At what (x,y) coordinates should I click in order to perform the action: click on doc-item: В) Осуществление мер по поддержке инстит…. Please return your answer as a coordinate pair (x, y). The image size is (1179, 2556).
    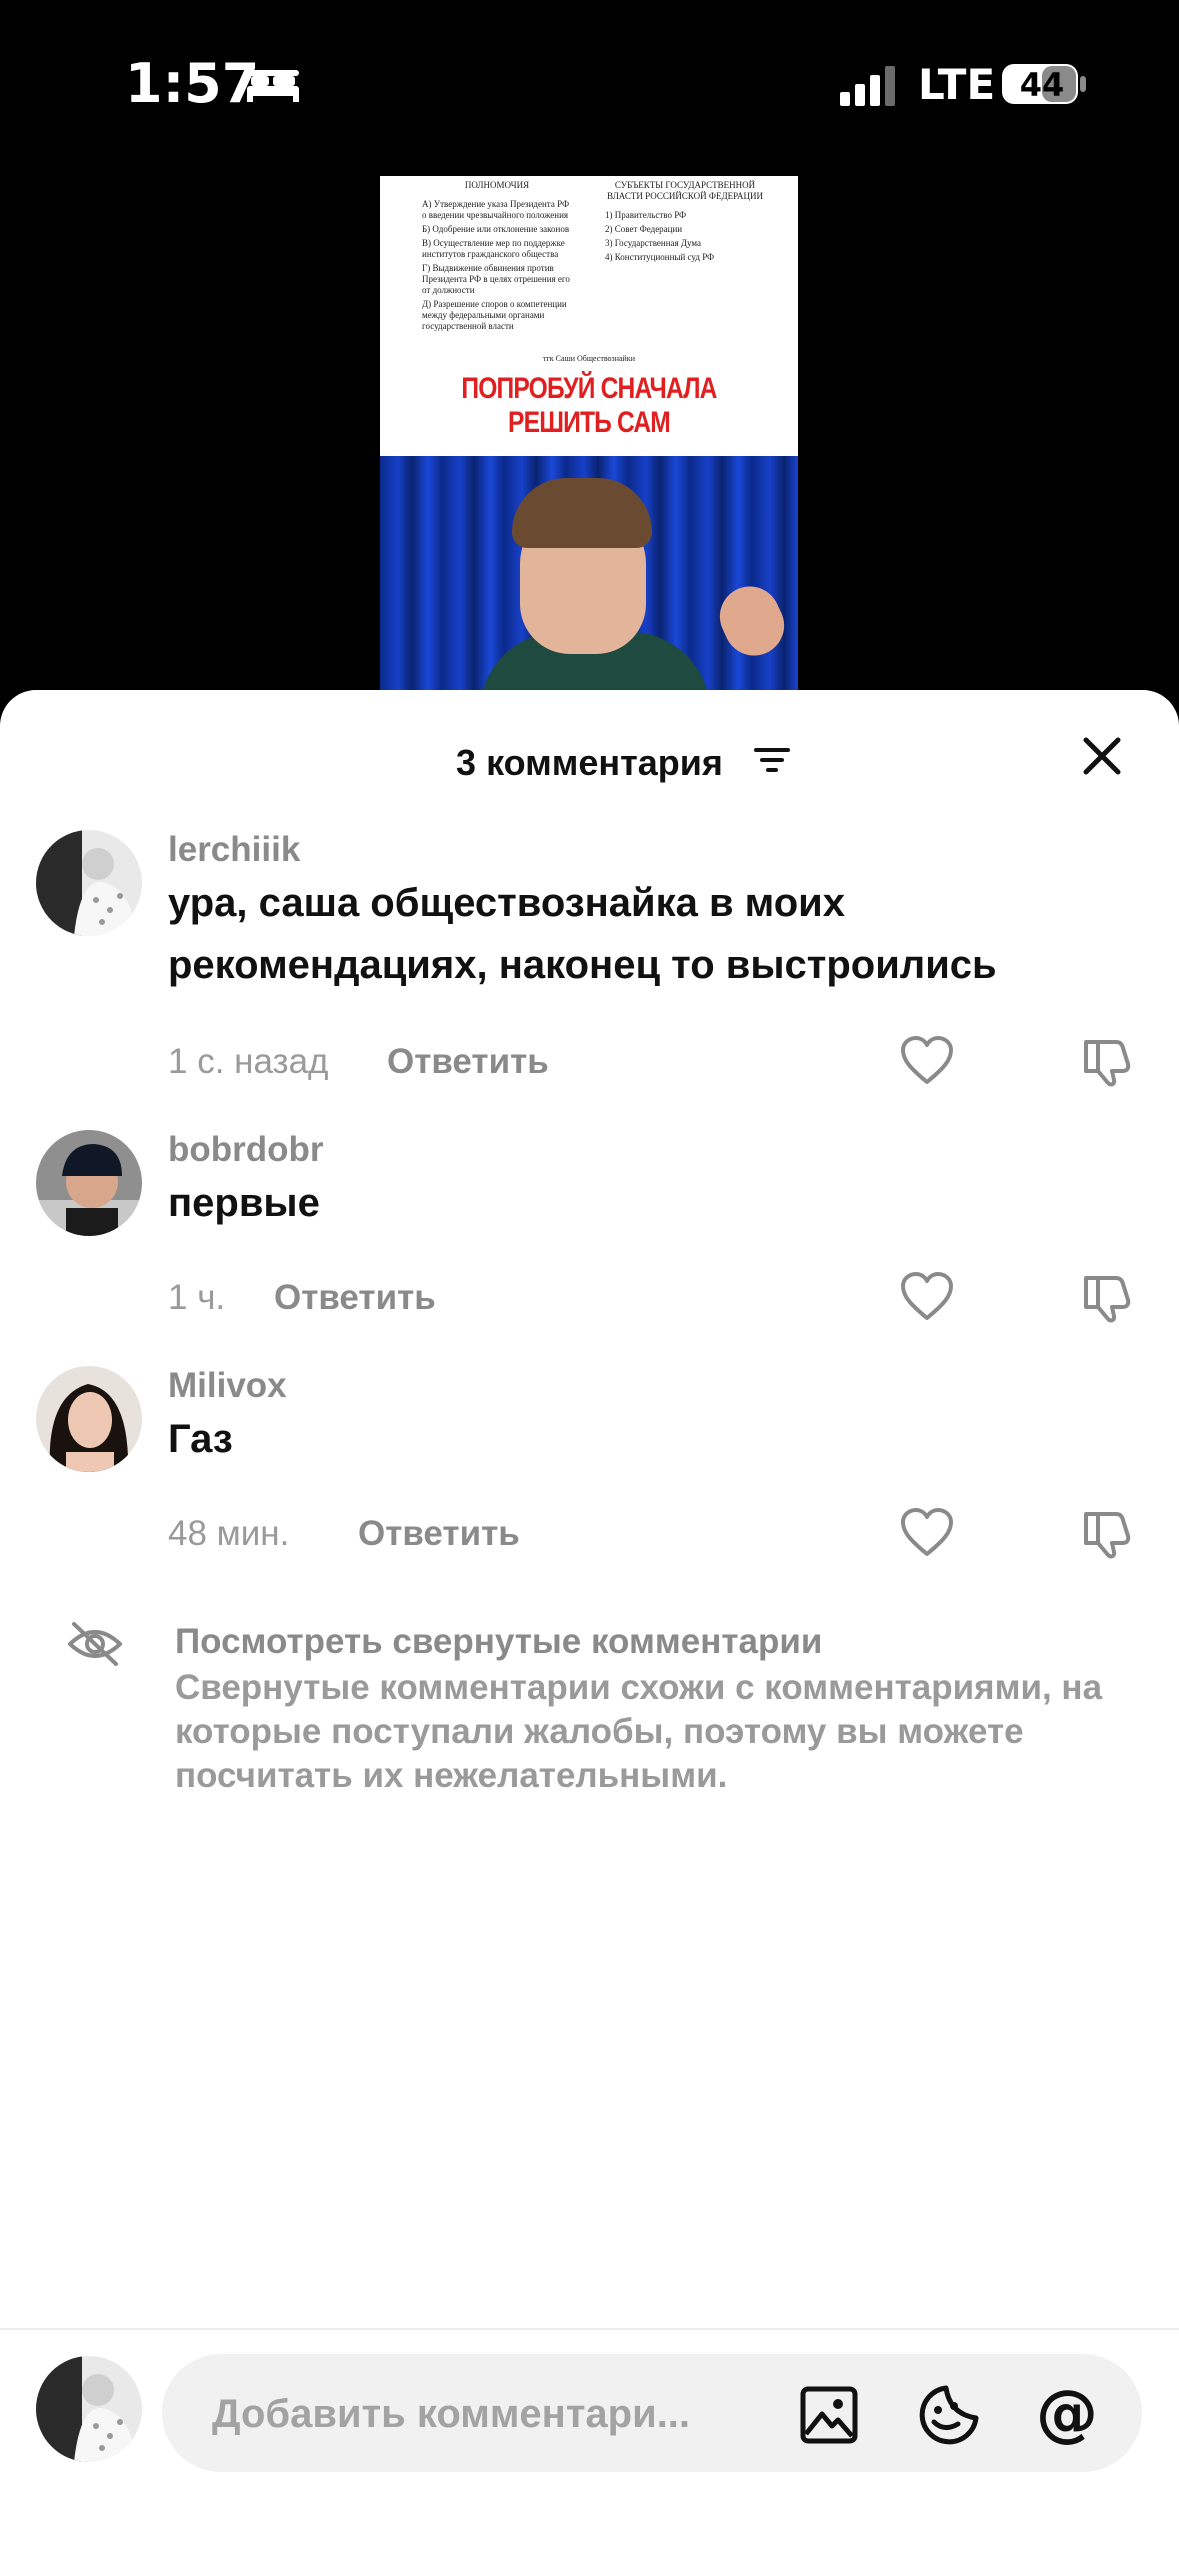
    Looking at the image, I should click on (493, 248).